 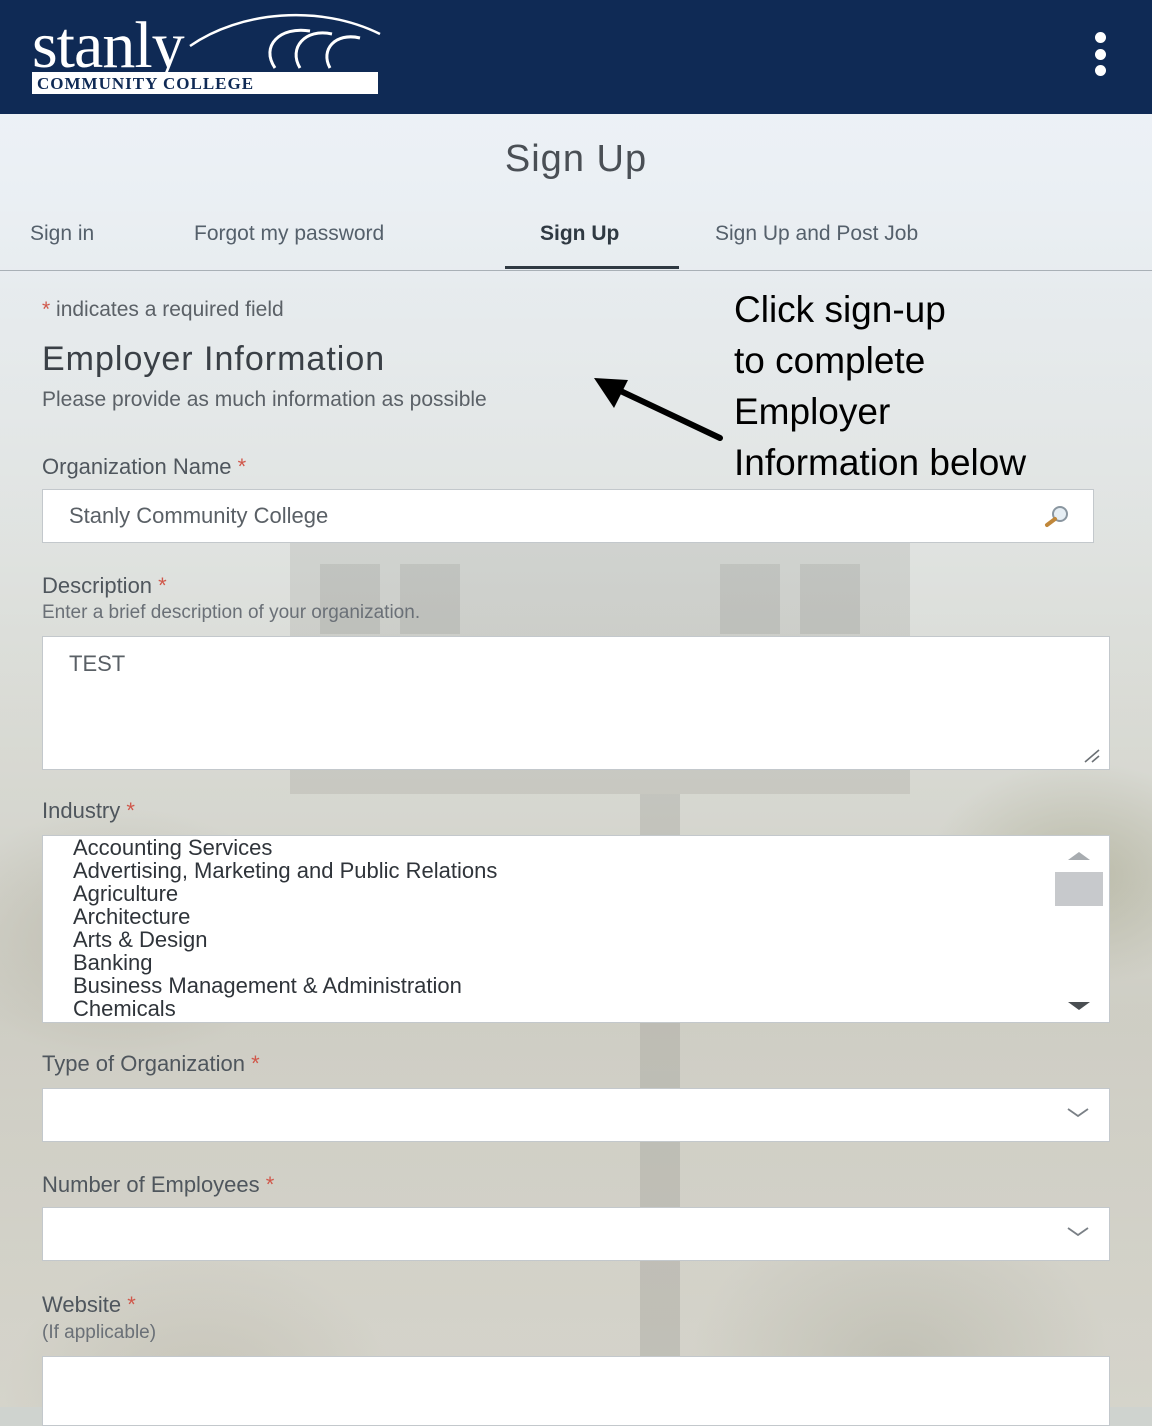 What do you see at coordinates (576, 57) in the screenshot?
I see `top-header: stanly COMMUNITY COLLEGE` at bounding box center [576, 57].